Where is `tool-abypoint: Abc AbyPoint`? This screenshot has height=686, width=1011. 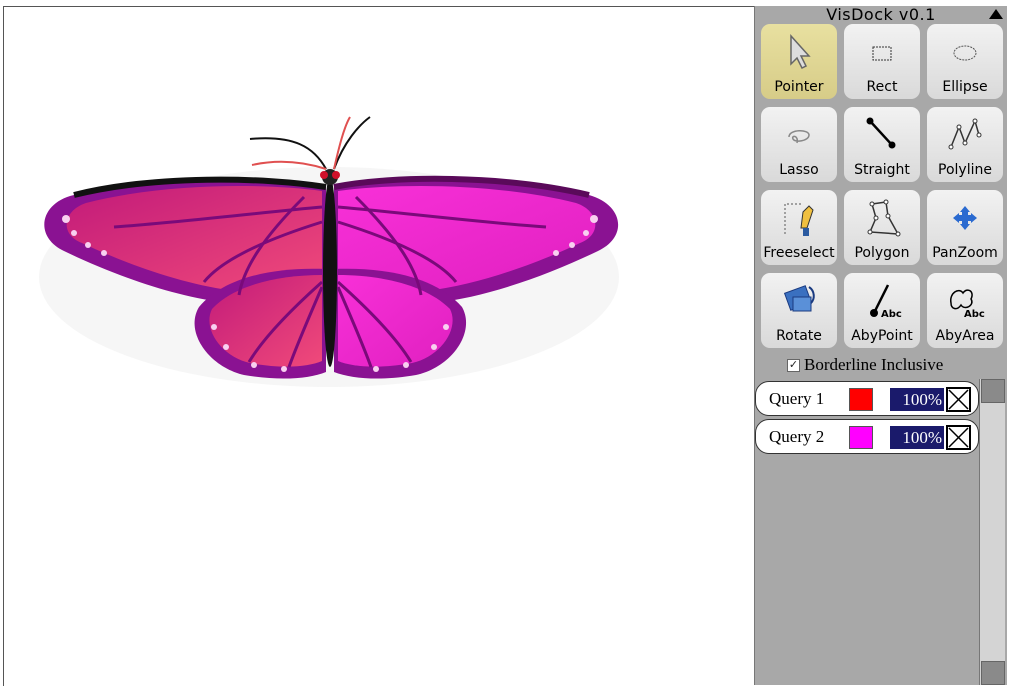
tool-abypoint: Abc AbyPoint is located at coordinates (882, 310).